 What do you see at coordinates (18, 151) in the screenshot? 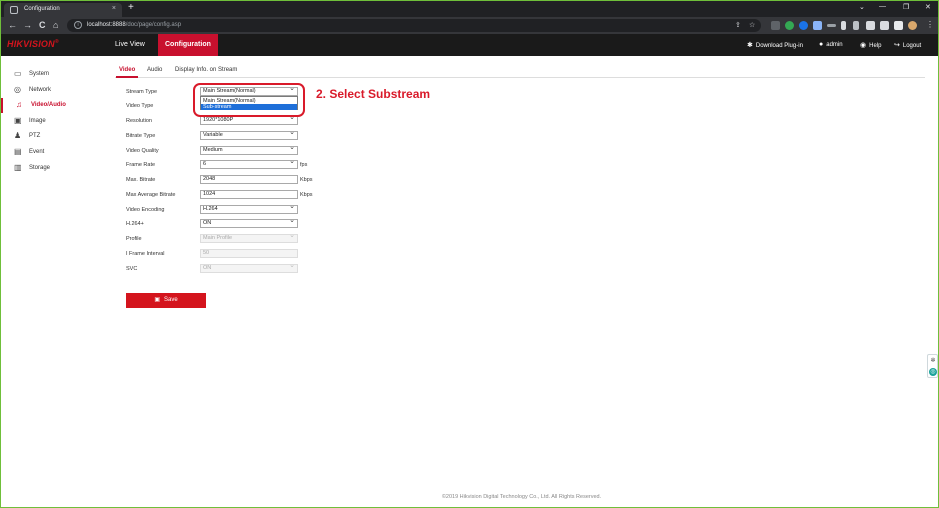
I see `event-icon: ▤` at bounding box center [18, 151].